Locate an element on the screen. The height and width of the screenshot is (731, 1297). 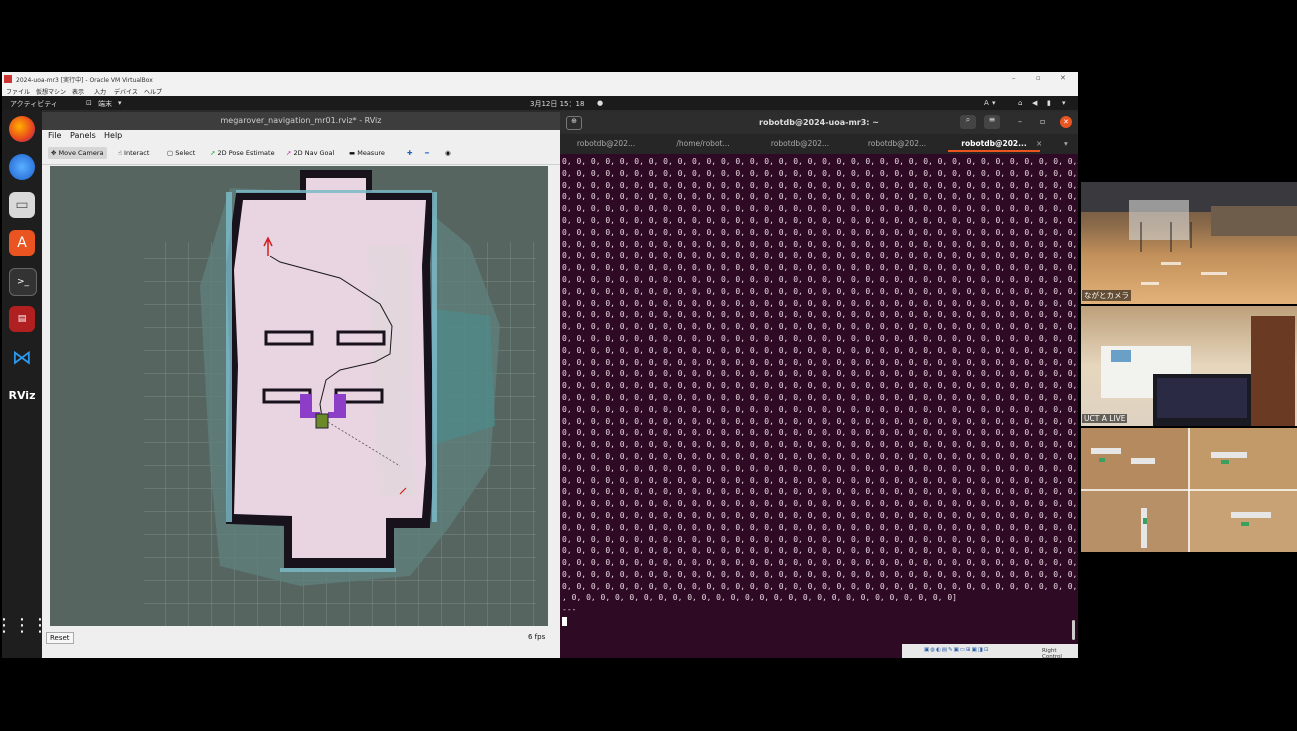
host-key-label: Right Control is located at coordinates (1052, 653).